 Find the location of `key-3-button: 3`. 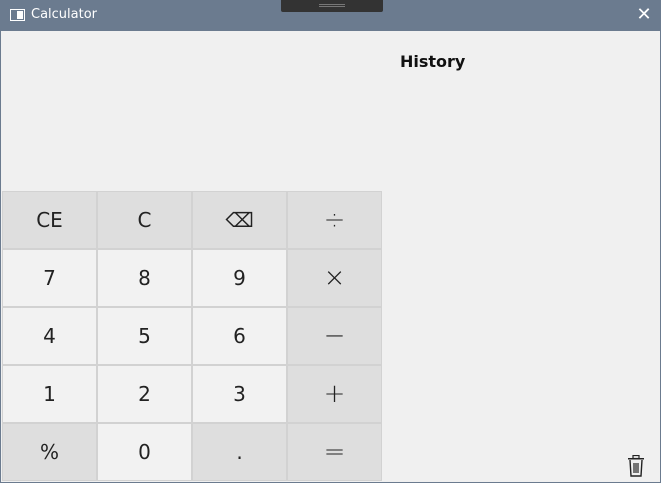

key-3-button: 3 is located at coordinates (239, 394).